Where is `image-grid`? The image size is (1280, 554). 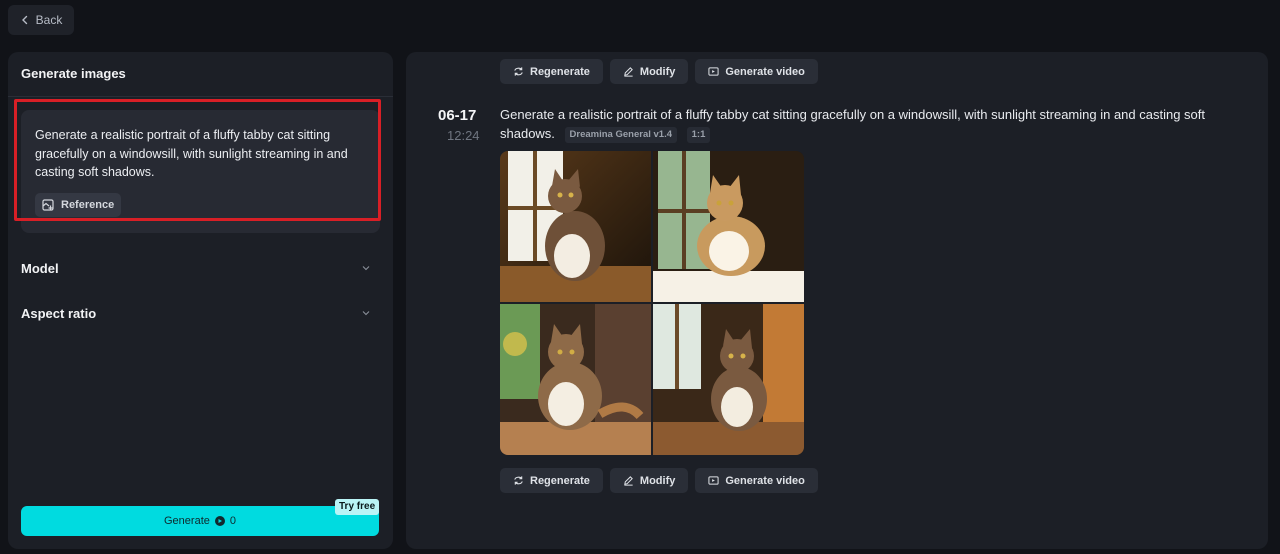
image-grid is located at coordinates (652, 303).